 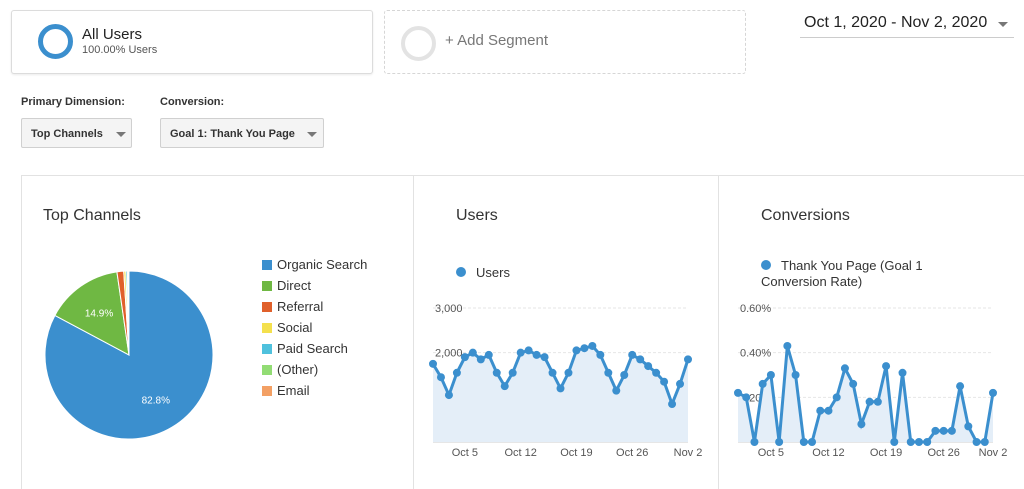 What do you see at coordinates (267, 307) in the screenshot?
I see `legend-swatch-referral` at bounding box center [267, 307].